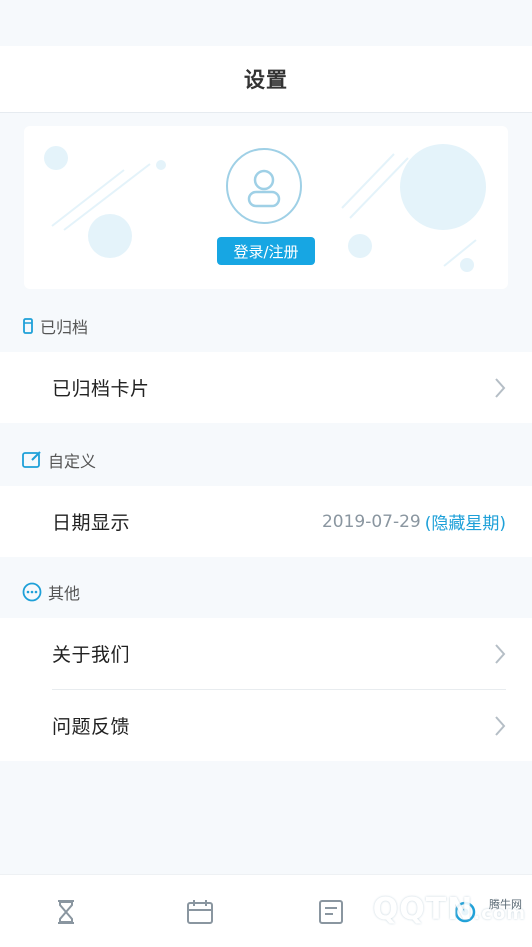 This screenshot has width=532, height=947. What do you see at coordinates (200, 912) in the screenshot?
I see `calendar-icon` at bounding box center [200, 912].